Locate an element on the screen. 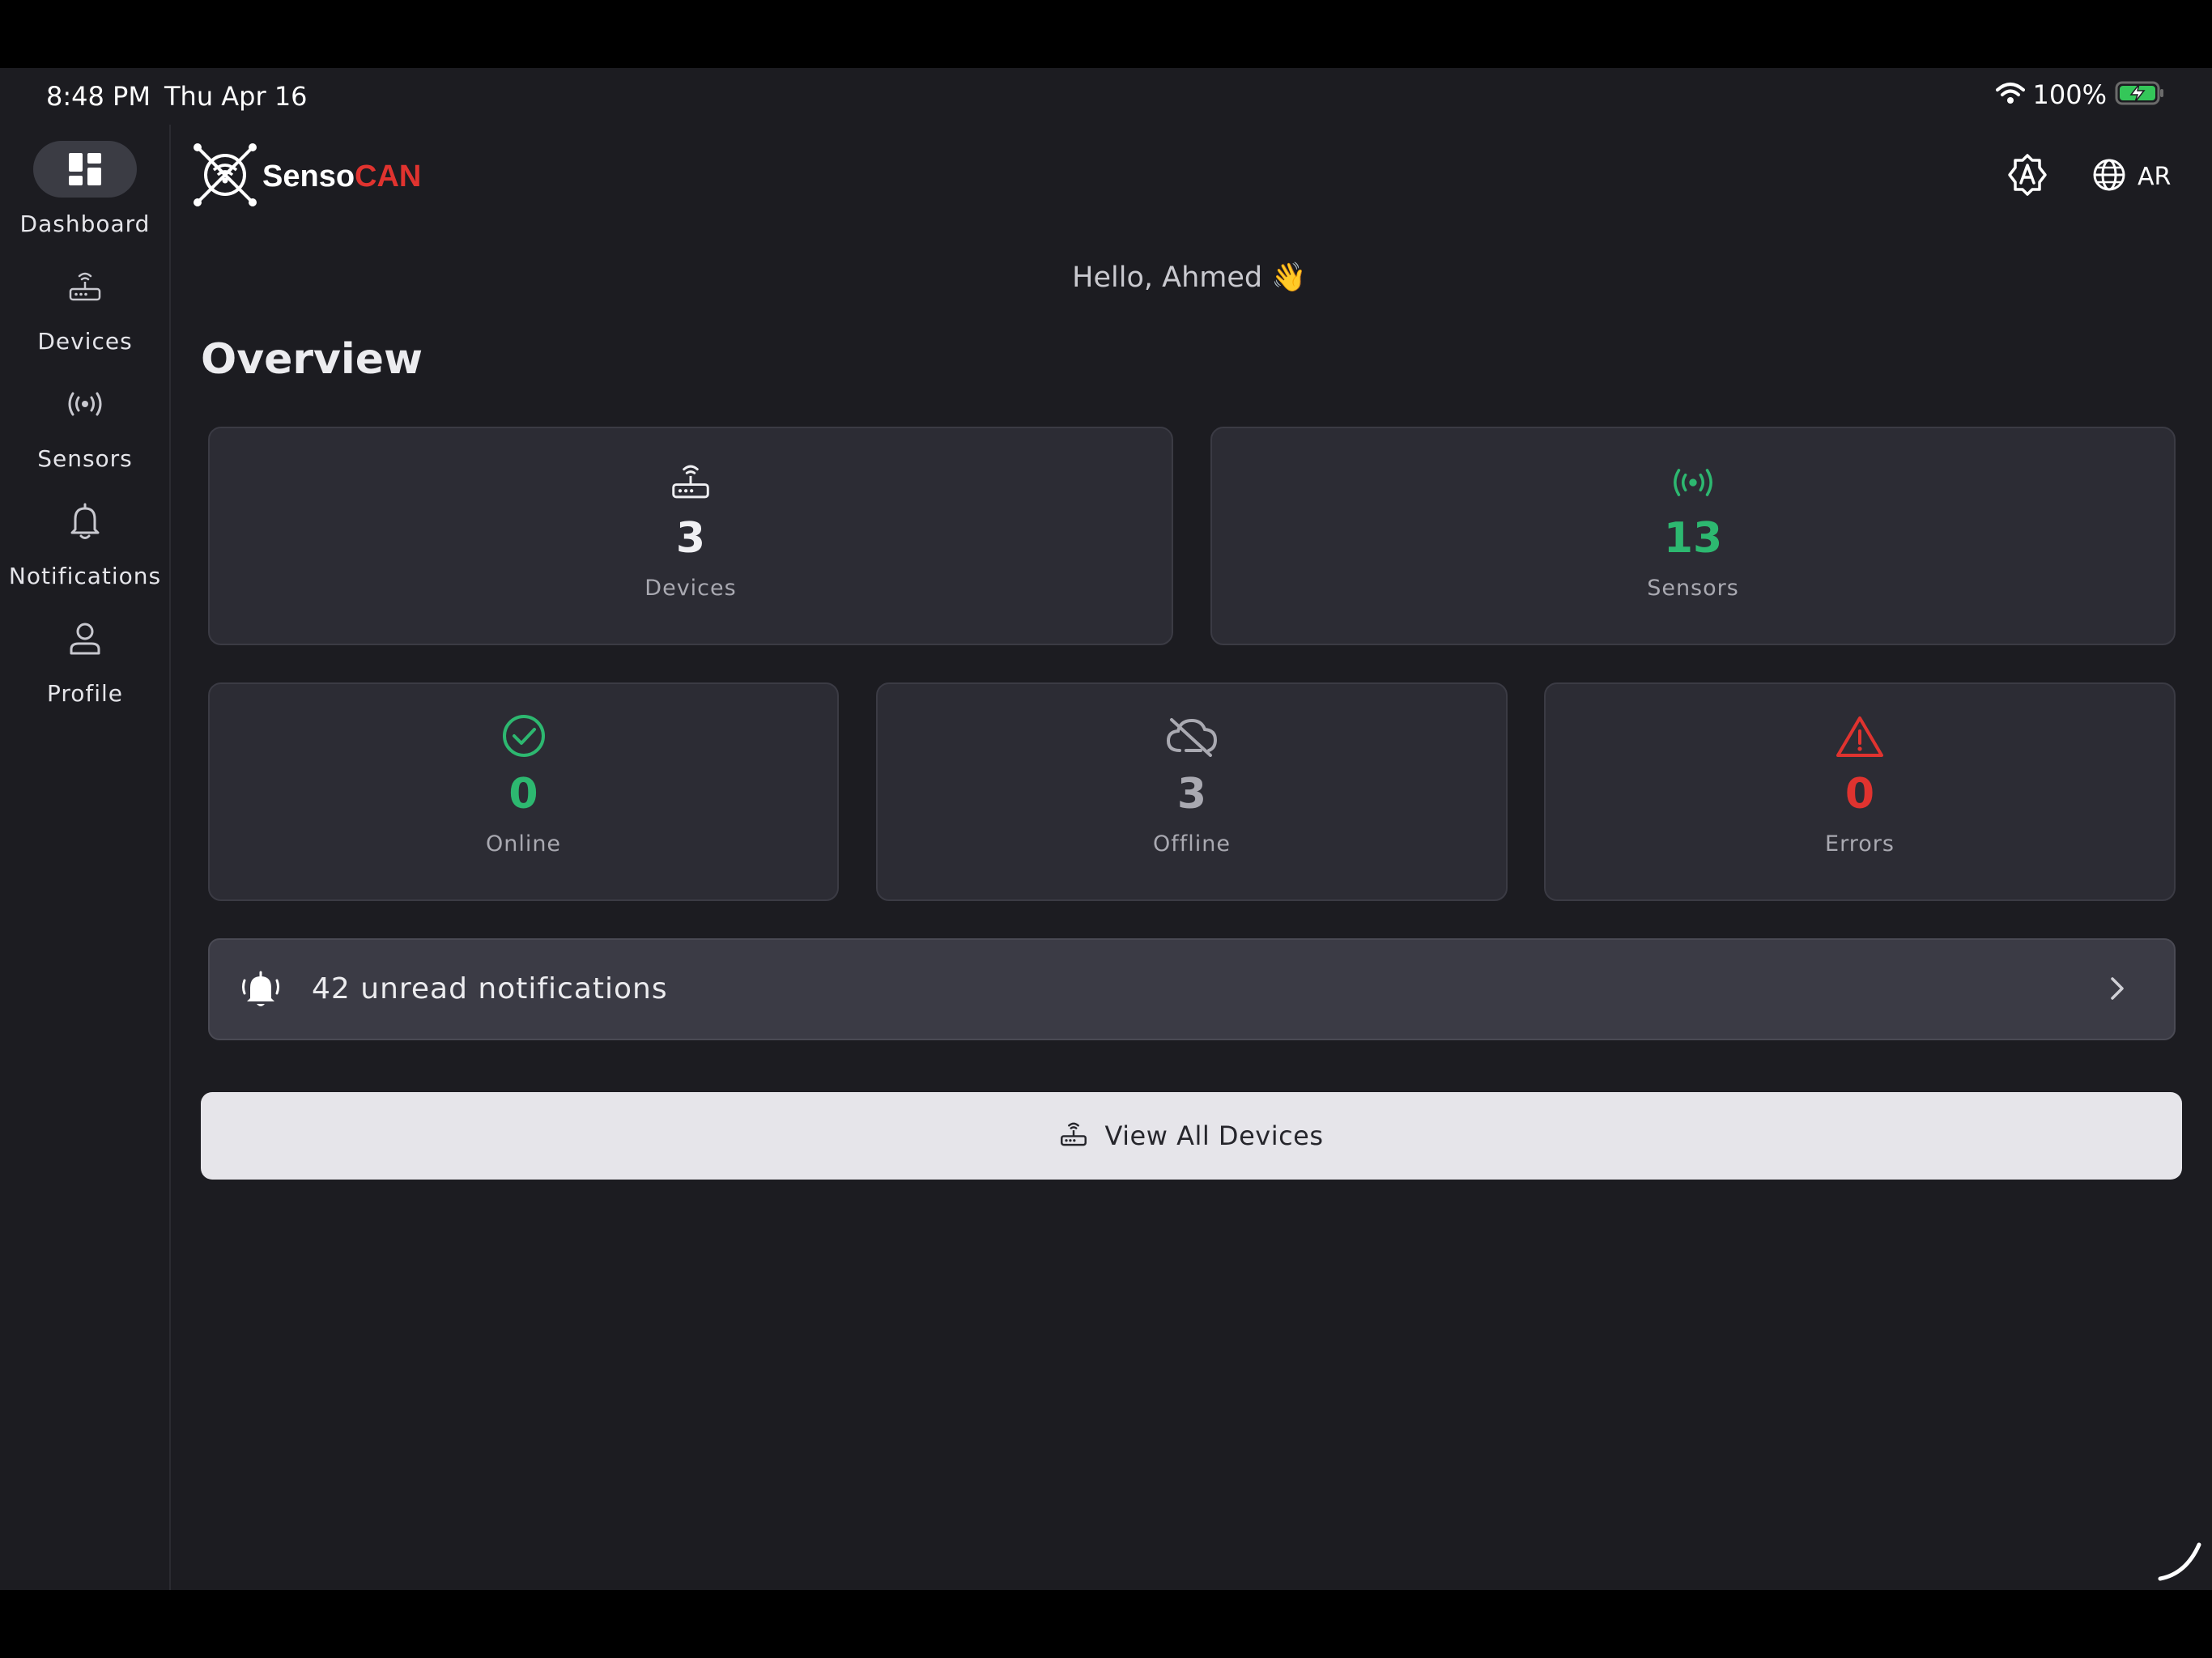 The height and width of the screenshot is (1658, 2212). status-bar: 8:48 PM Thu Apr 16 100% is located at coordinates (1106, 96).